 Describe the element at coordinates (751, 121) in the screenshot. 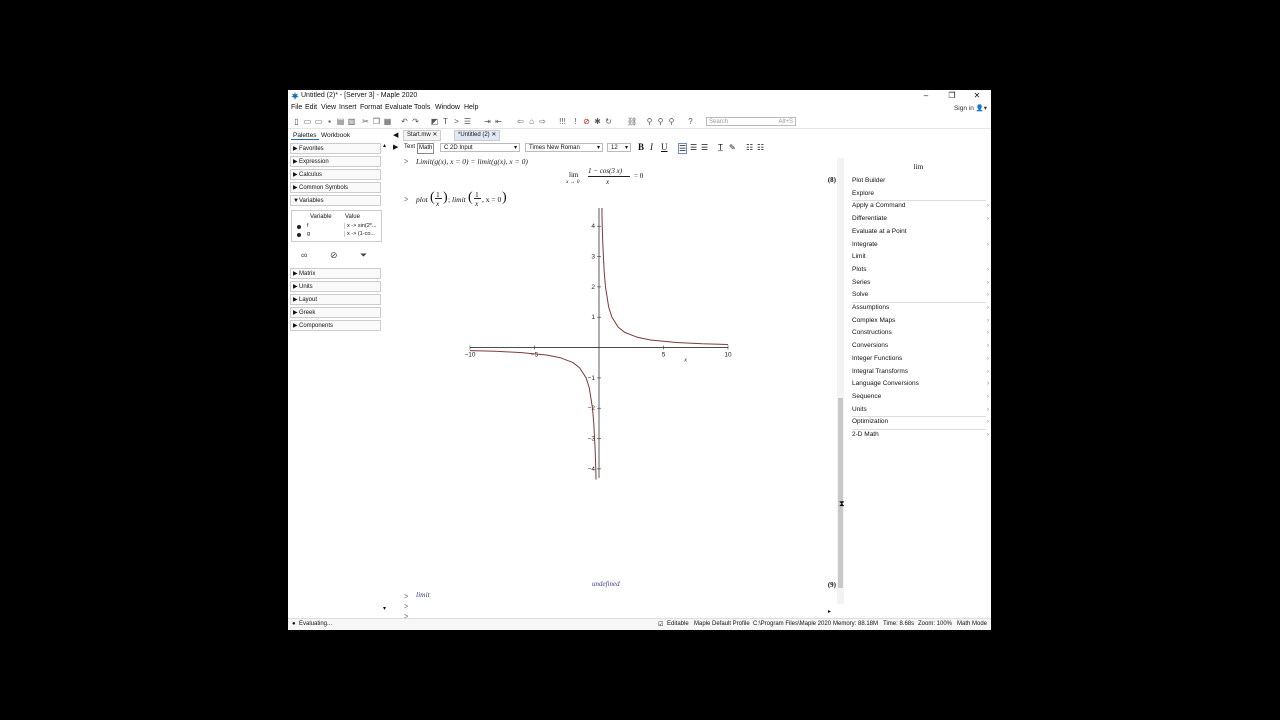

I see `search-input: Search Alt+S` at that location.